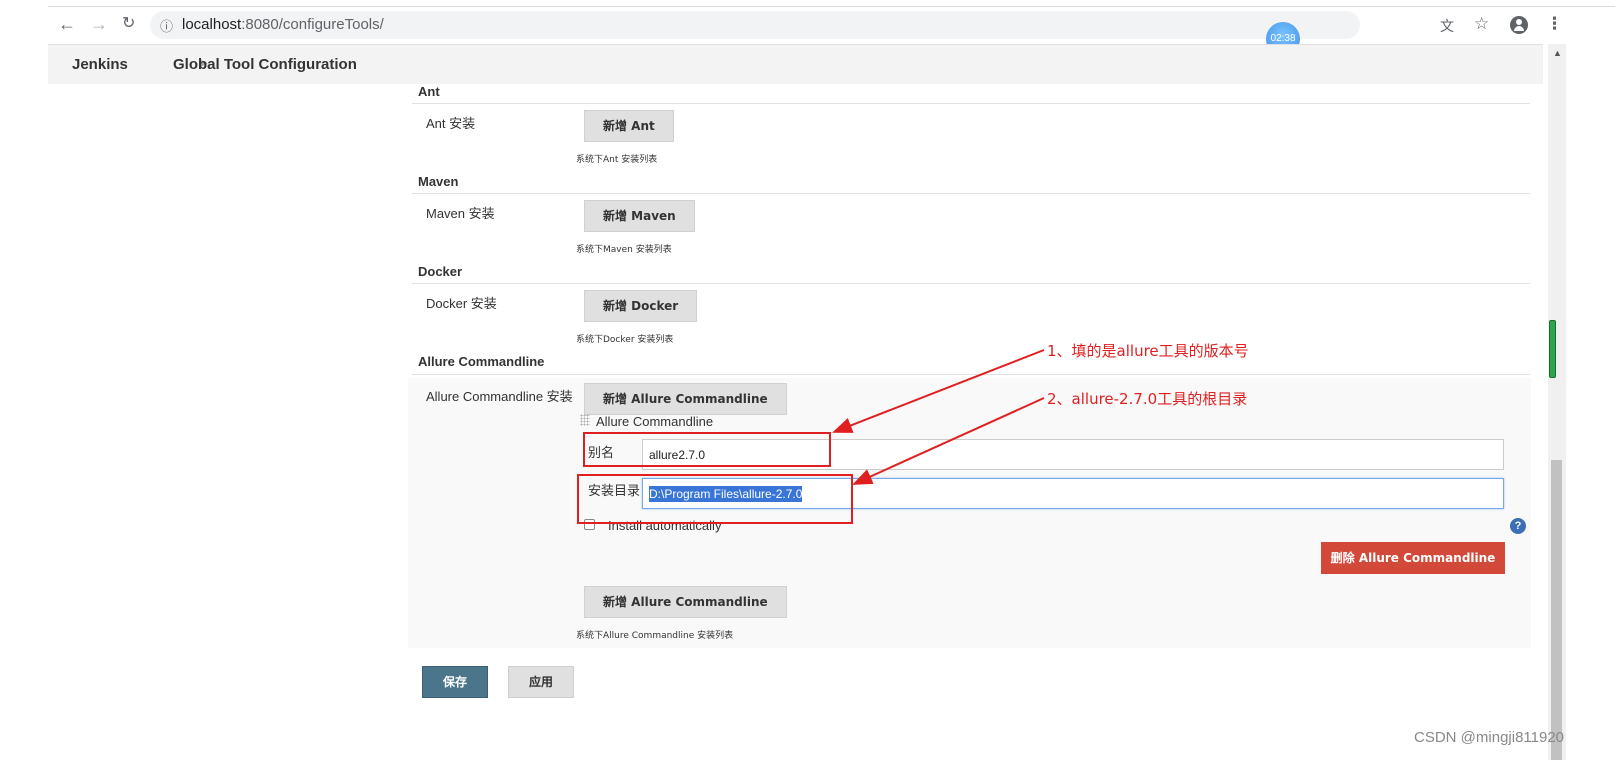 The height and width of the screenshot is (760, 1615). Describe the element at coordinates (1489, 737) in the screenshot. I see `watermark: CSDN @mingji811920` at that location.